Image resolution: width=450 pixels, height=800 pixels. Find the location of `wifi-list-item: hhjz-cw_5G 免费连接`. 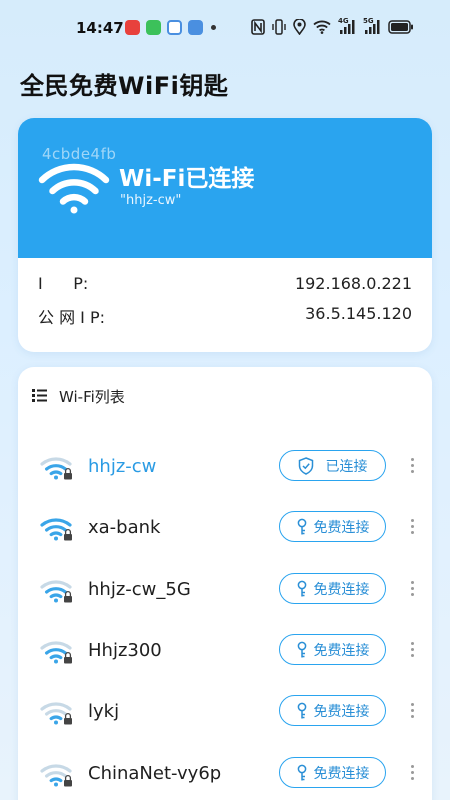

wifi-list-item: hhjz-cw_5G 免费连接 is located at coordinates (225, 591).